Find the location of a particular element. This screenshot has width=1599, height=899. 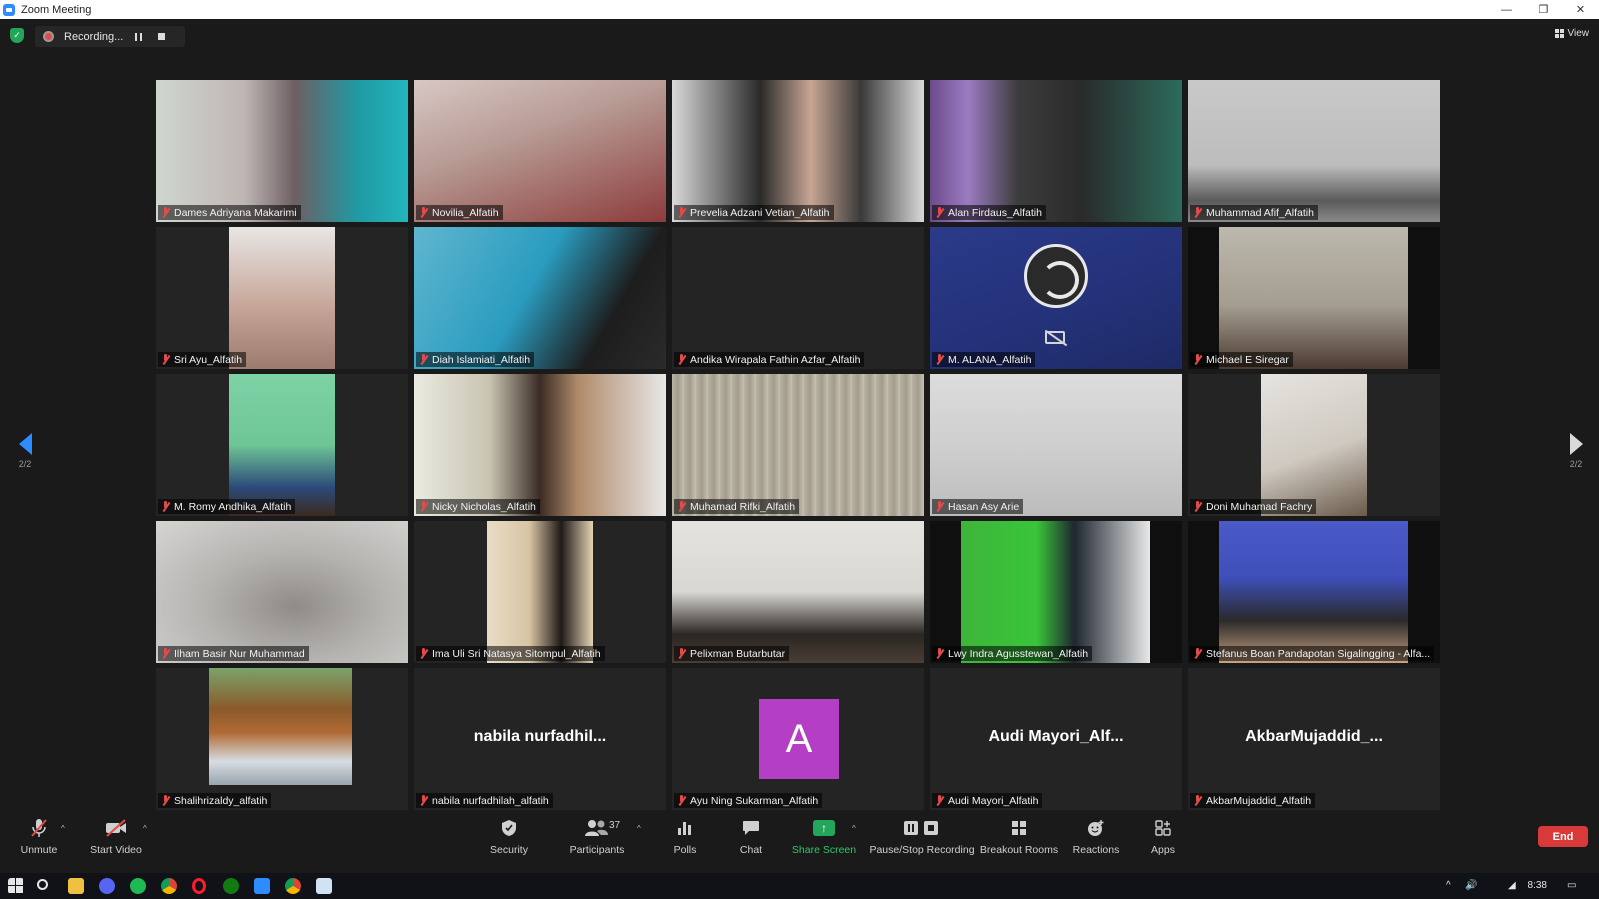

participant-tile: Muhamad Rifki_Alfatih is located at coordinates (798, 445).